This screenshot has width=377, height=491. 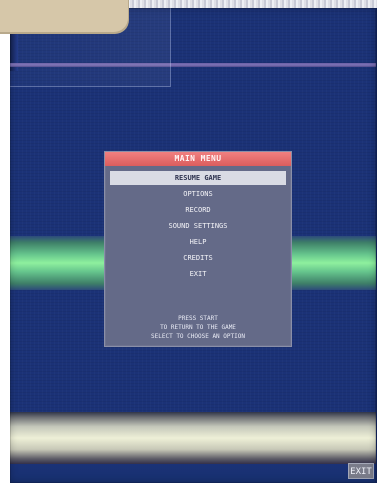 I want to click on corner-exit-button: EXIT, so click(x=361, y=471).